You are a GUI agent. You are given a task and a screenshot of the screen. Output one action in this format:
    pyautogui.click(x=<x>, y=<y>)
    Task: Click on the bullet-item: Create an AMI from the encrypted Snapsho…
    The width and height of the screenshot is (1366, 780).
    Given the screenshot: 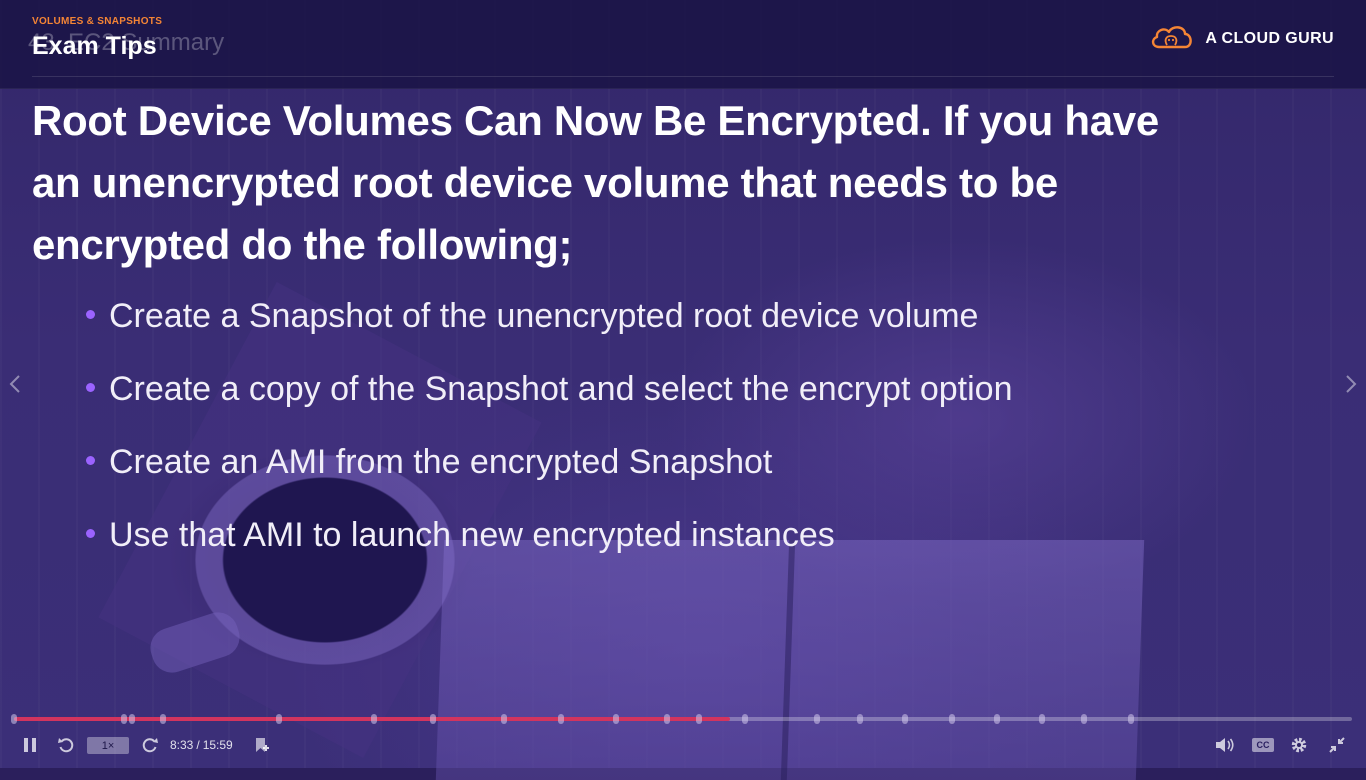 What is the action you would take?
    pyautogui.click(x=549, y=462)
    